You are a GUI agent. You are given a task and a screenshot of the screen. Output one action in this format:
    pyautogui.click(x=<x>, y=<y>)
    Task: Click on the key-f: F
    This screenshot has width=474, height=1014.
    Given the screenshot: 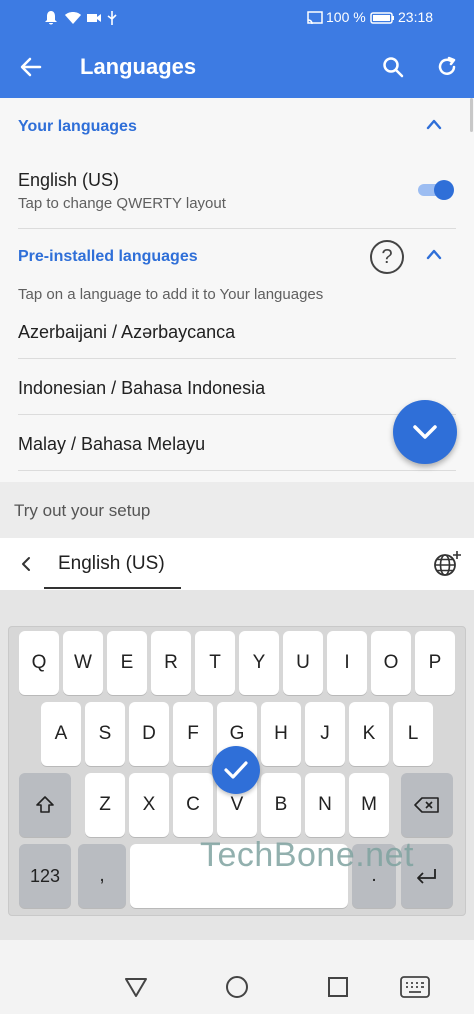 What is the action you would take?
    pyautogui.click(x=193, y=734)
    